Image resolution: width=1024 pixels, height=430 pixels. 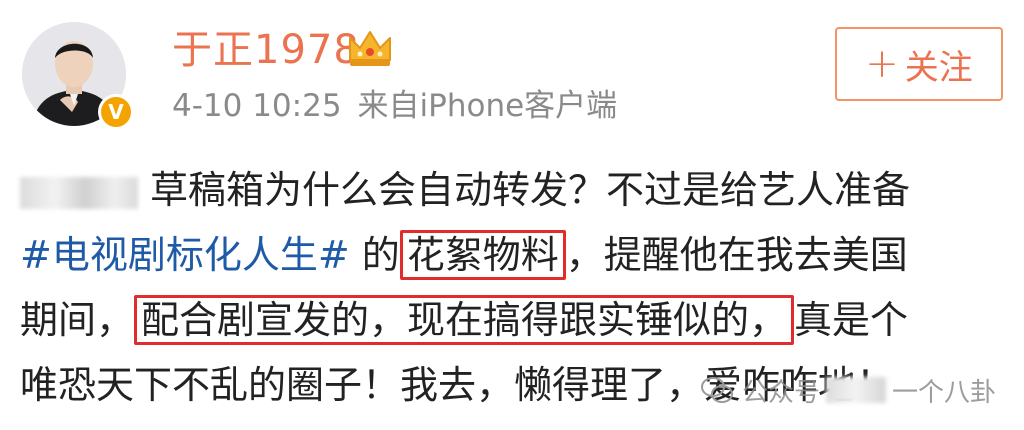 I want to click on hashtag-link: #电视剧标化人生#, so click(x=185, y=255).